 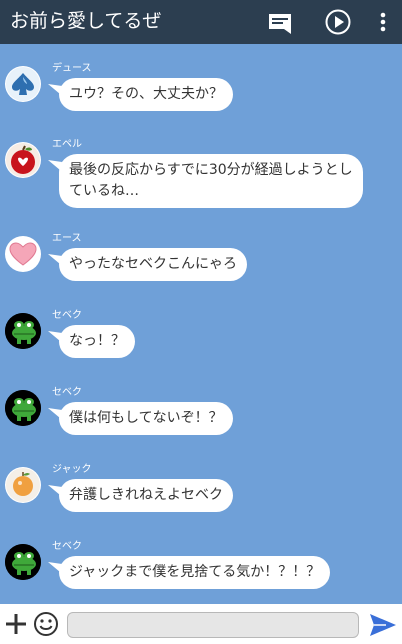 I want to click on apple-icon, so click(x=23, y=160).